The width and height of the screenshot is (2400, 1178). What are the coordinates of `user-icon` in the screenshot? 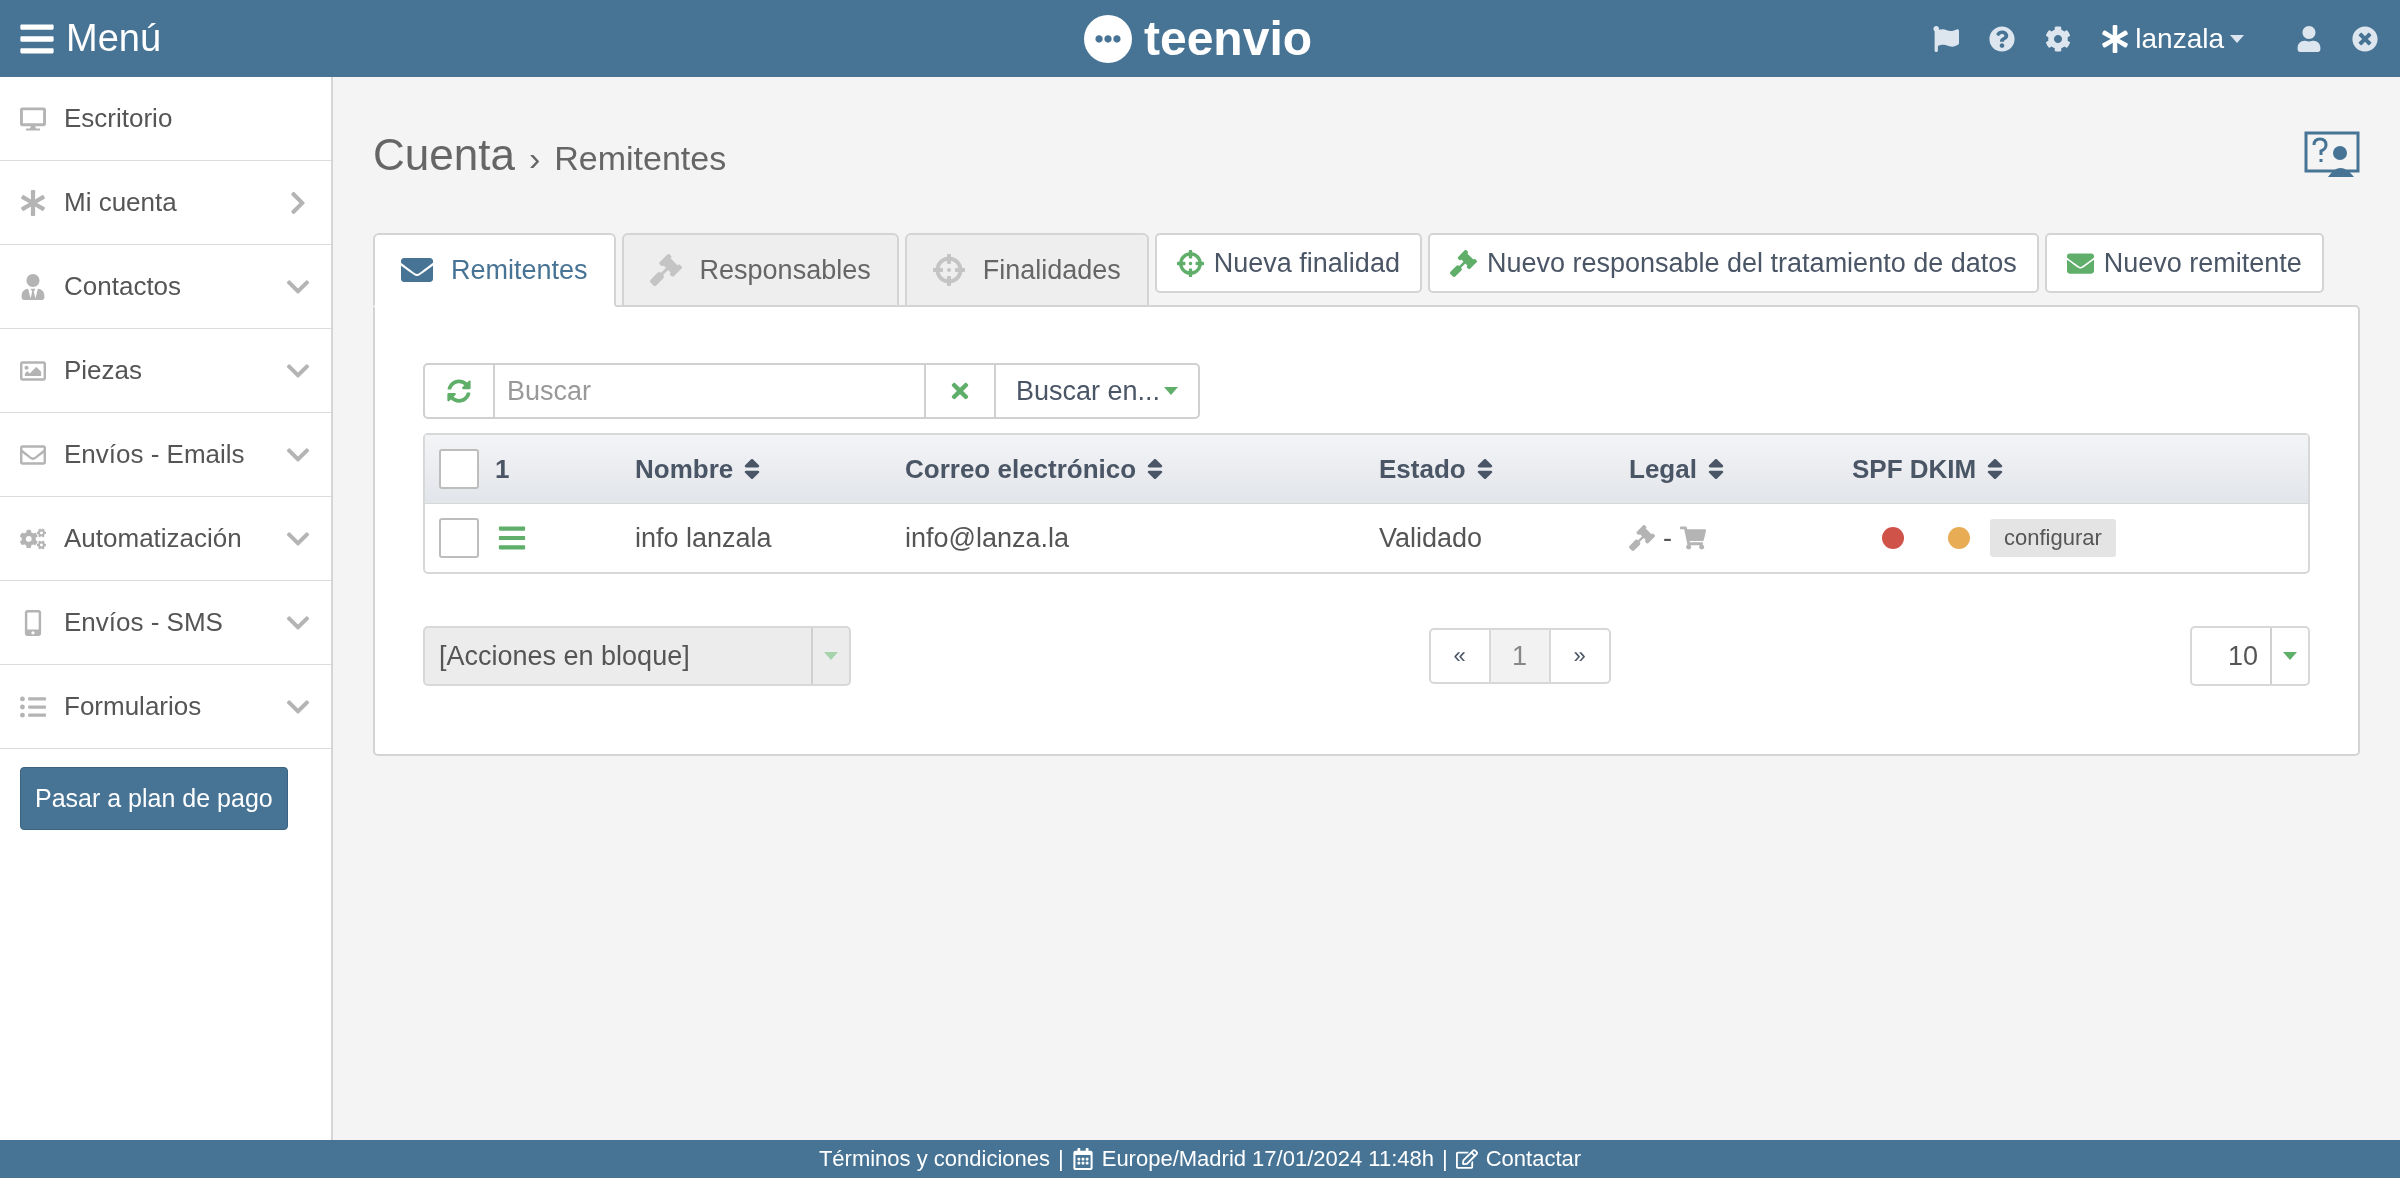 It's located at (2309, 38).